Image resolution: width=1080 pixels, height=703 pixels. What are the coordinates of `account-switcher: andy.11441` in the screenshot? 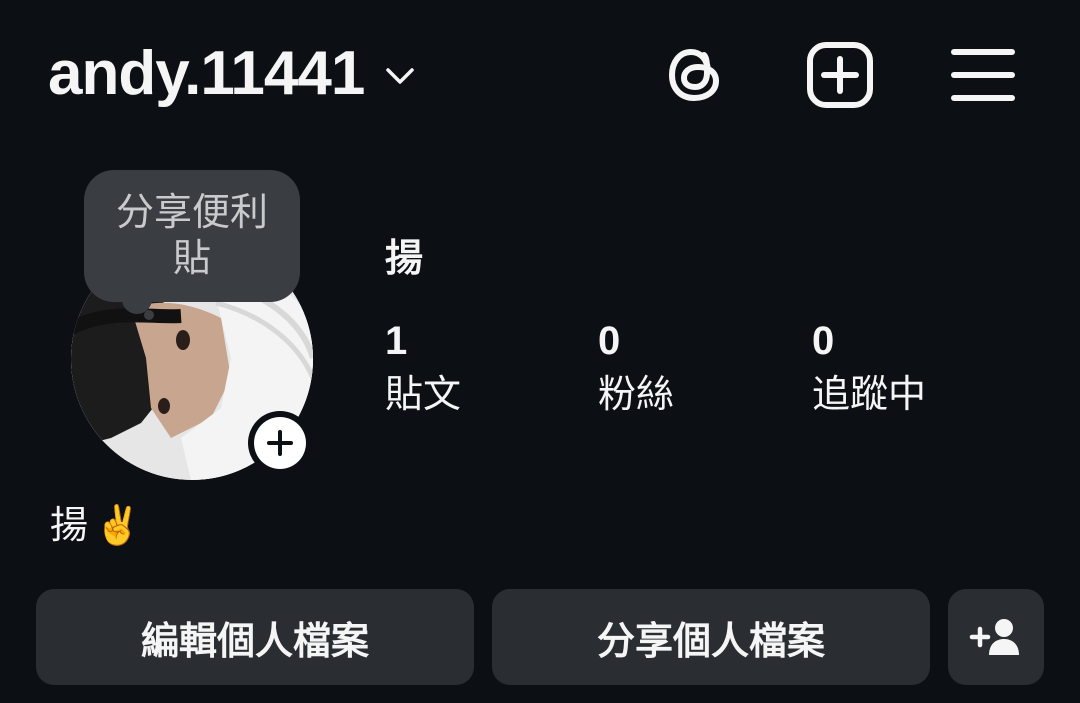 It's located at (233, 74).